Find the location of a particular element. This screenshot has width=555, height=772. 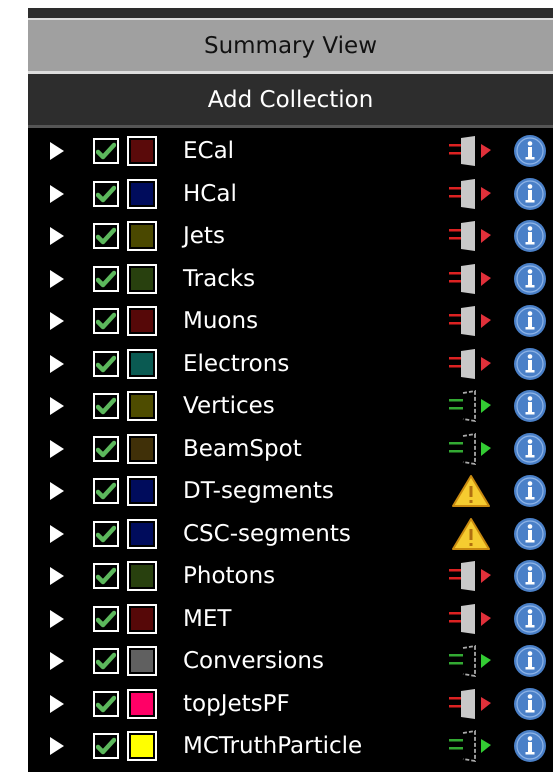

collection-name: DT-segments is located at coordinates (259, 491).